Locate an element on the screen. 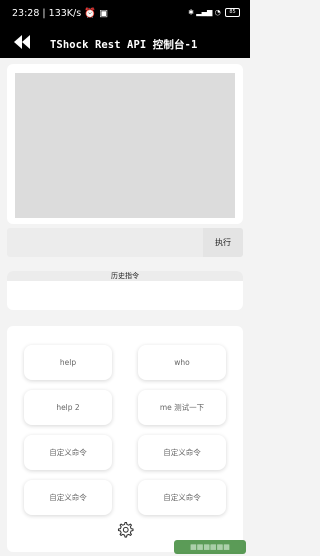 This screenshot has width=320, height=556. watermark: ▦▦▦▦▦▦ is located at coordinates (210, 547).